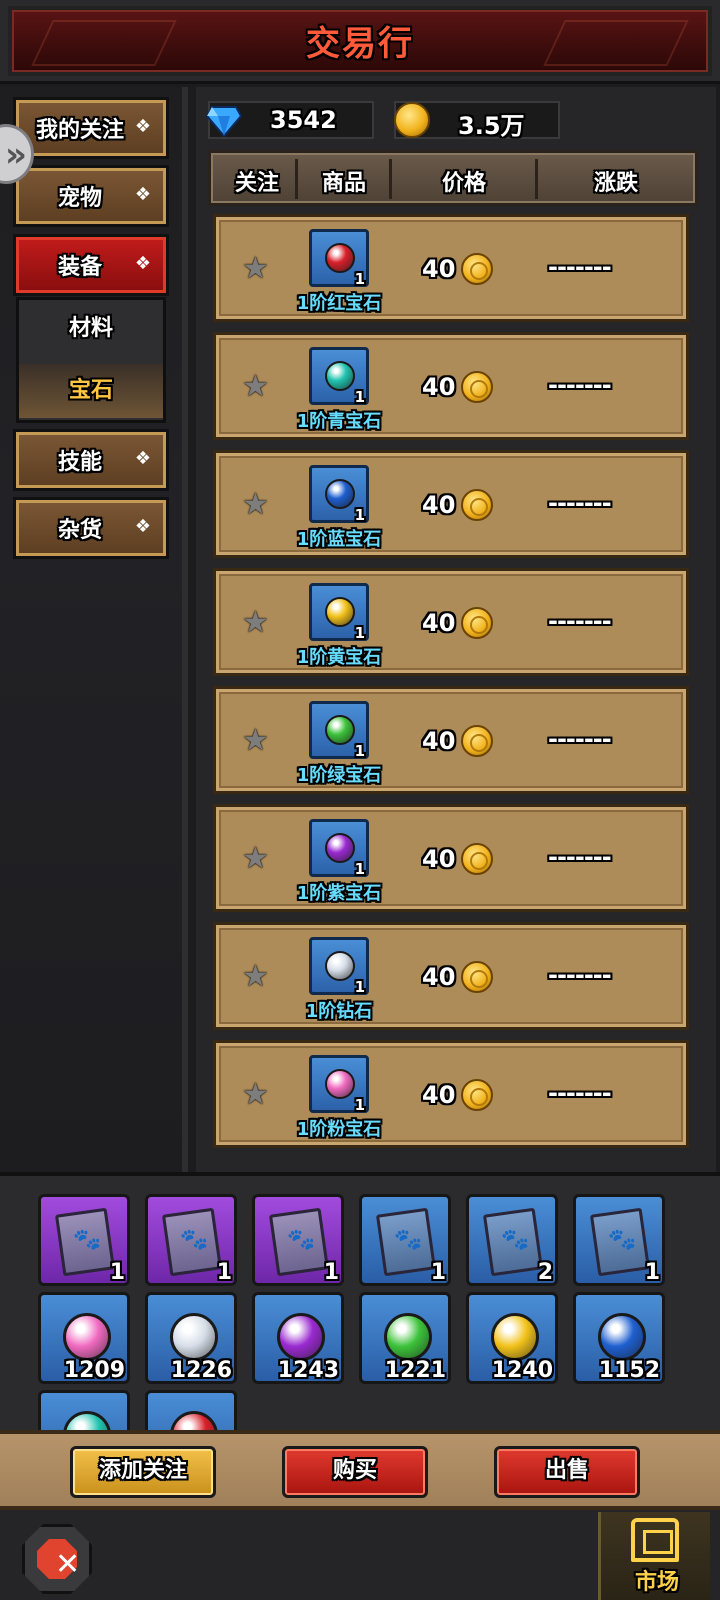 This screenshot has width=720, height=1600. I want to click on diamond-amount: 3542, so click(303, 120).